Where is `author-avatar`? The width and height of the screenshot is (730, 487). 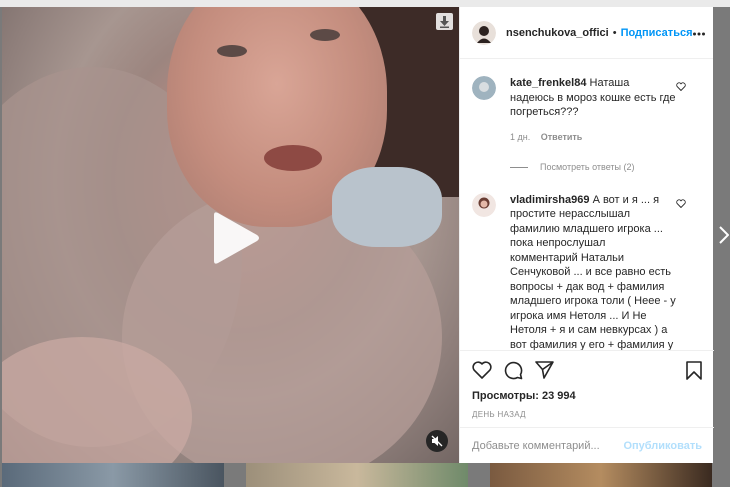 author-avatar is located at coordinates (484, 32).